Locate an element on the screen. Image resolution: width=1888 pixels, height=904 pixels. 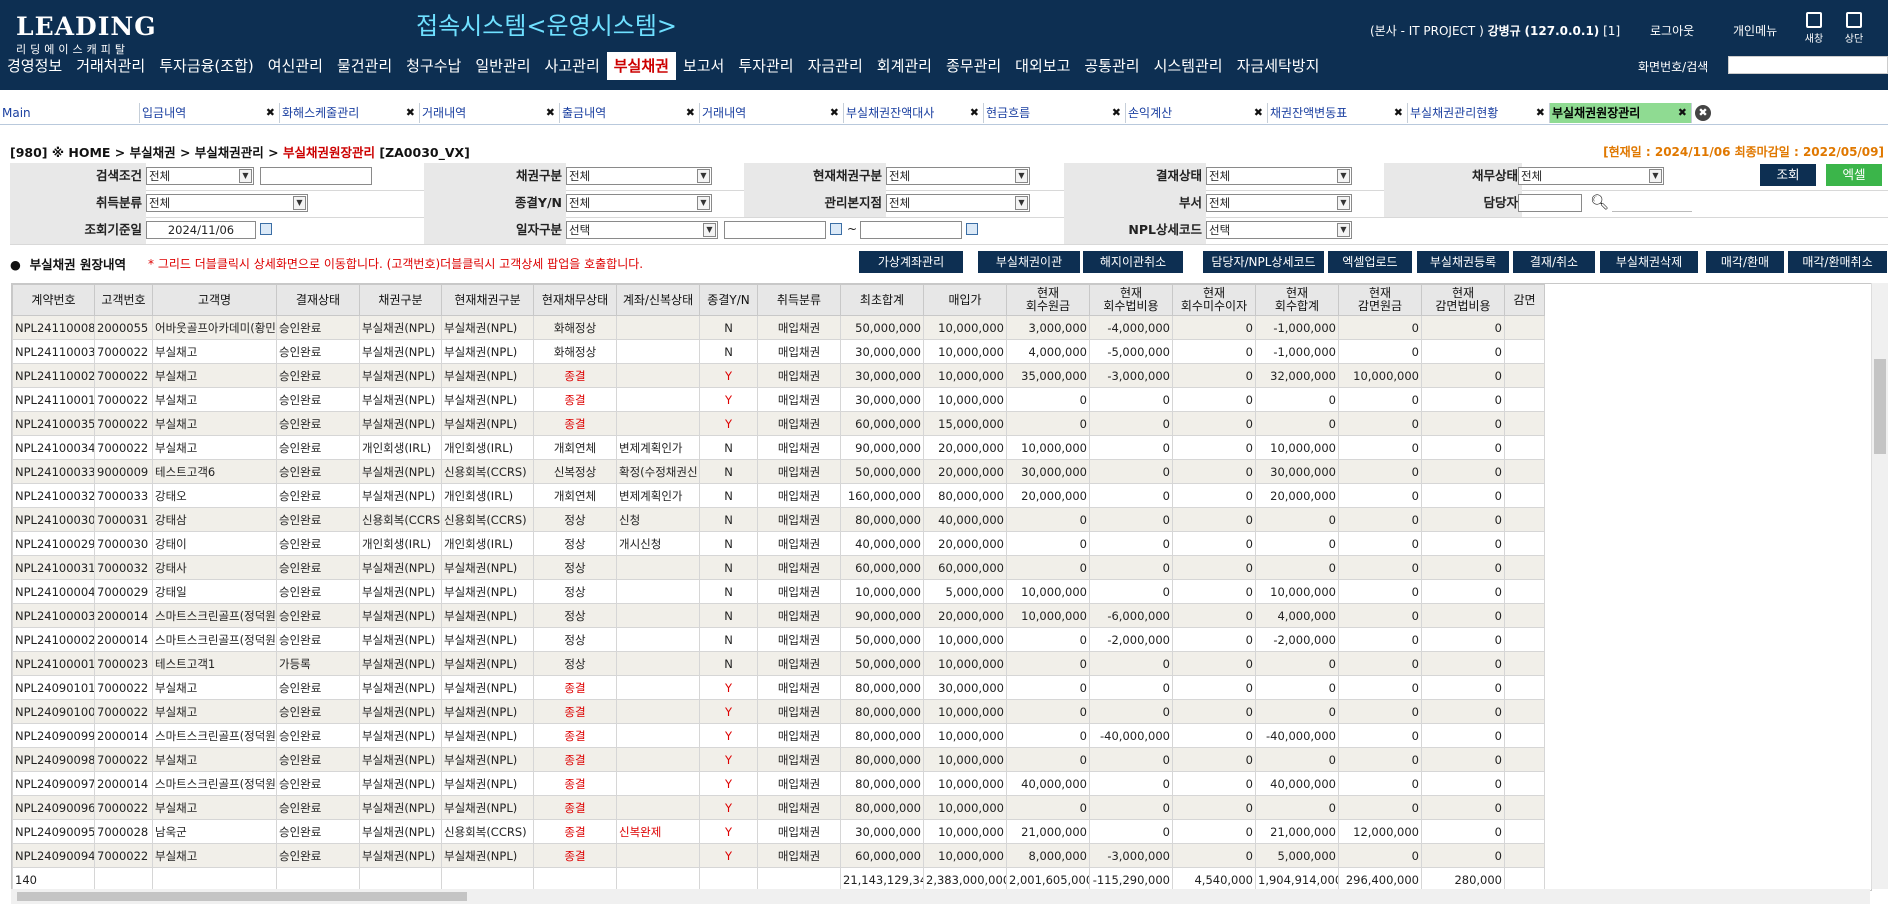
transfer-button: 부실채권이관 is located at coordinates (1029, 262).